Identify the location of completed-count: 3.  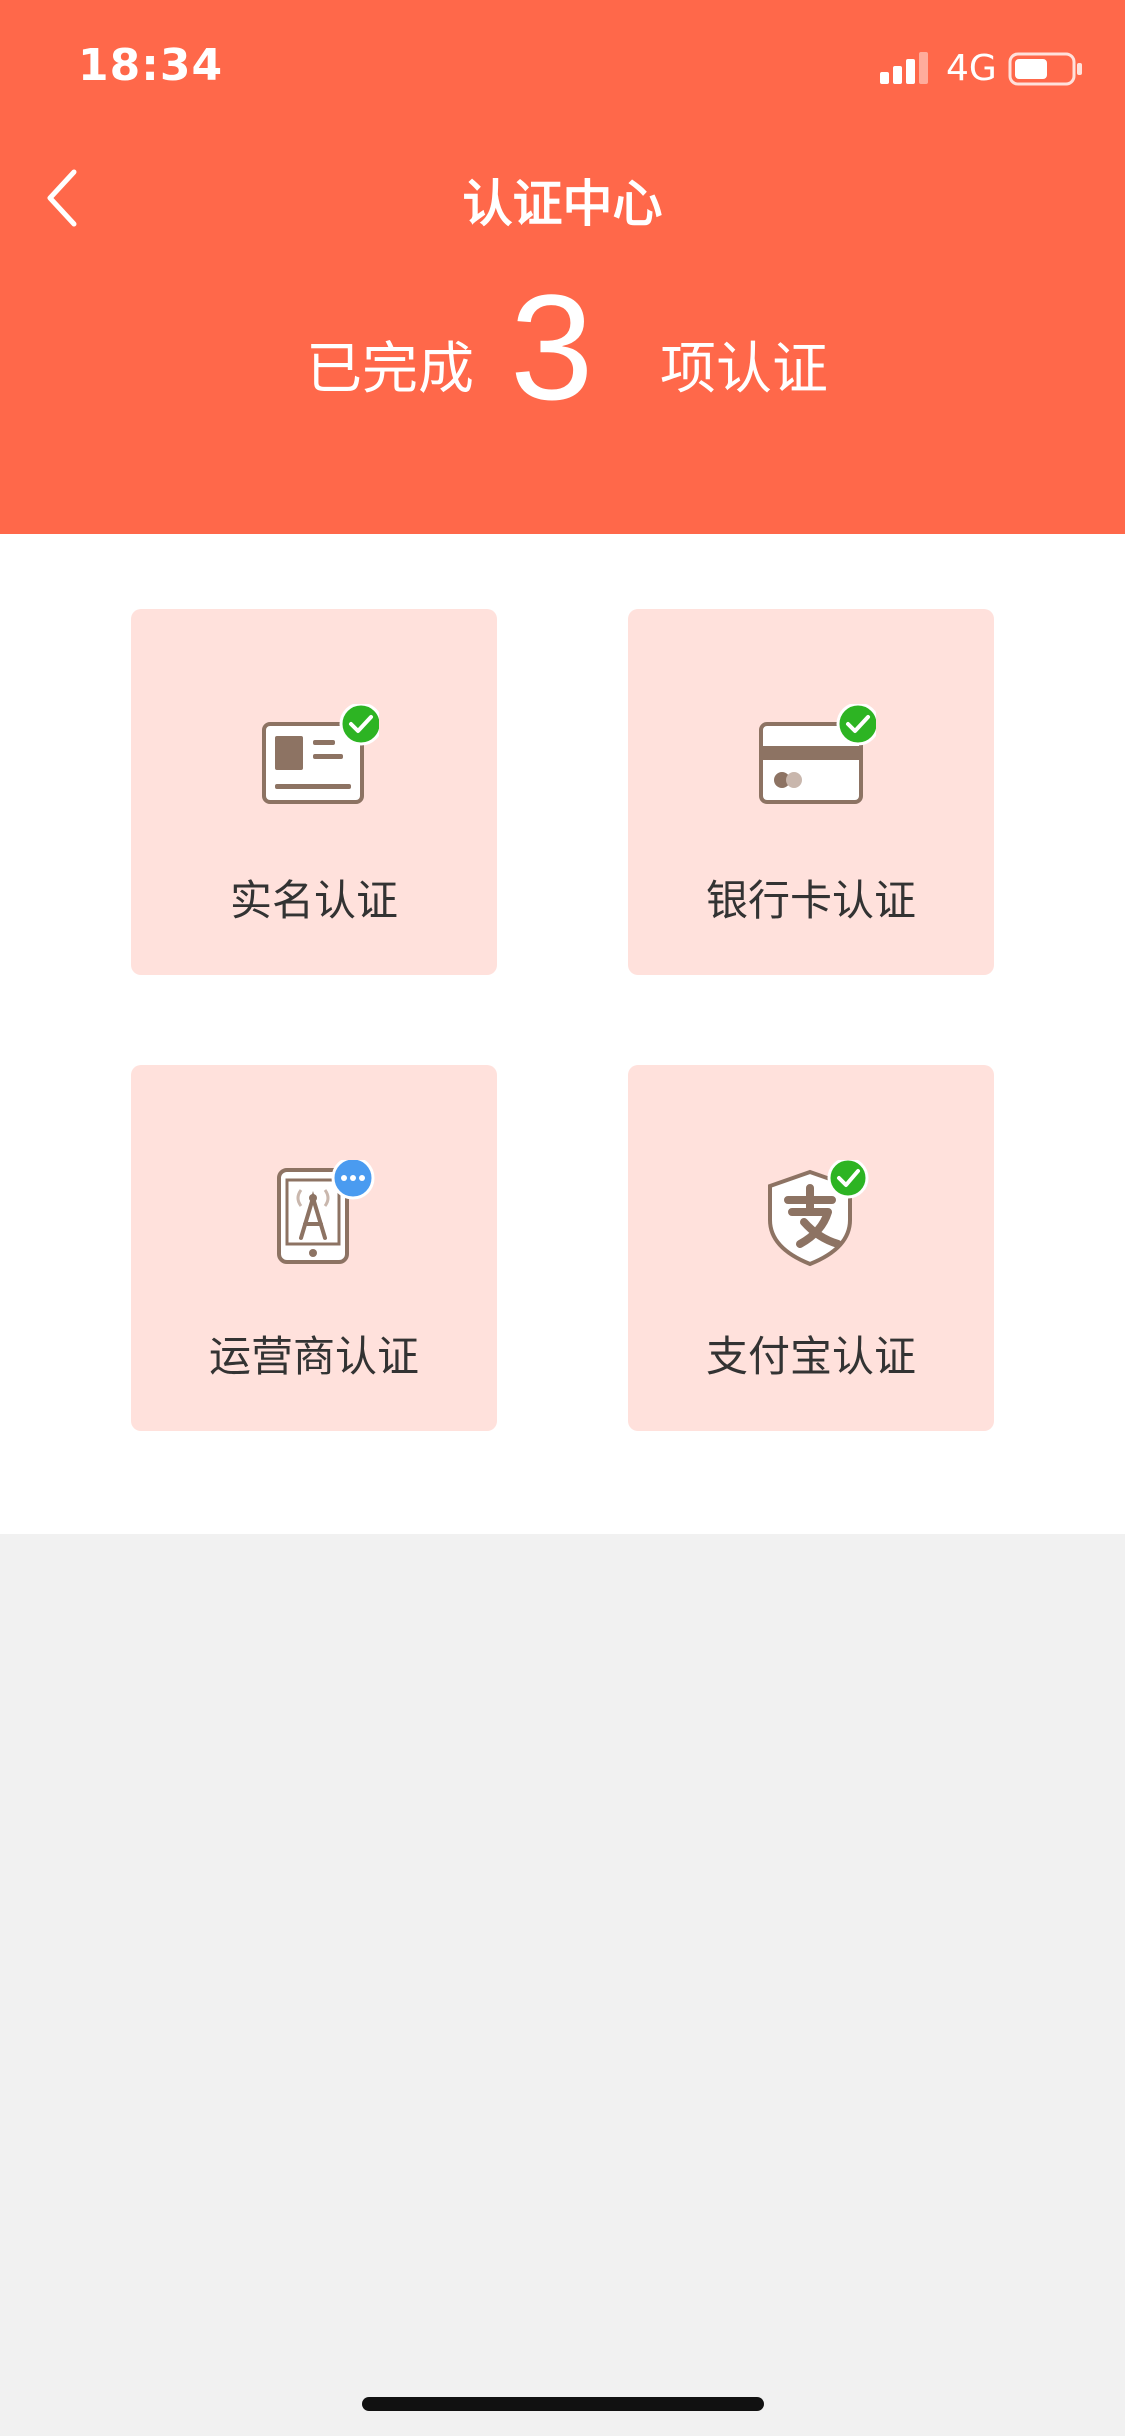
(552, 347).